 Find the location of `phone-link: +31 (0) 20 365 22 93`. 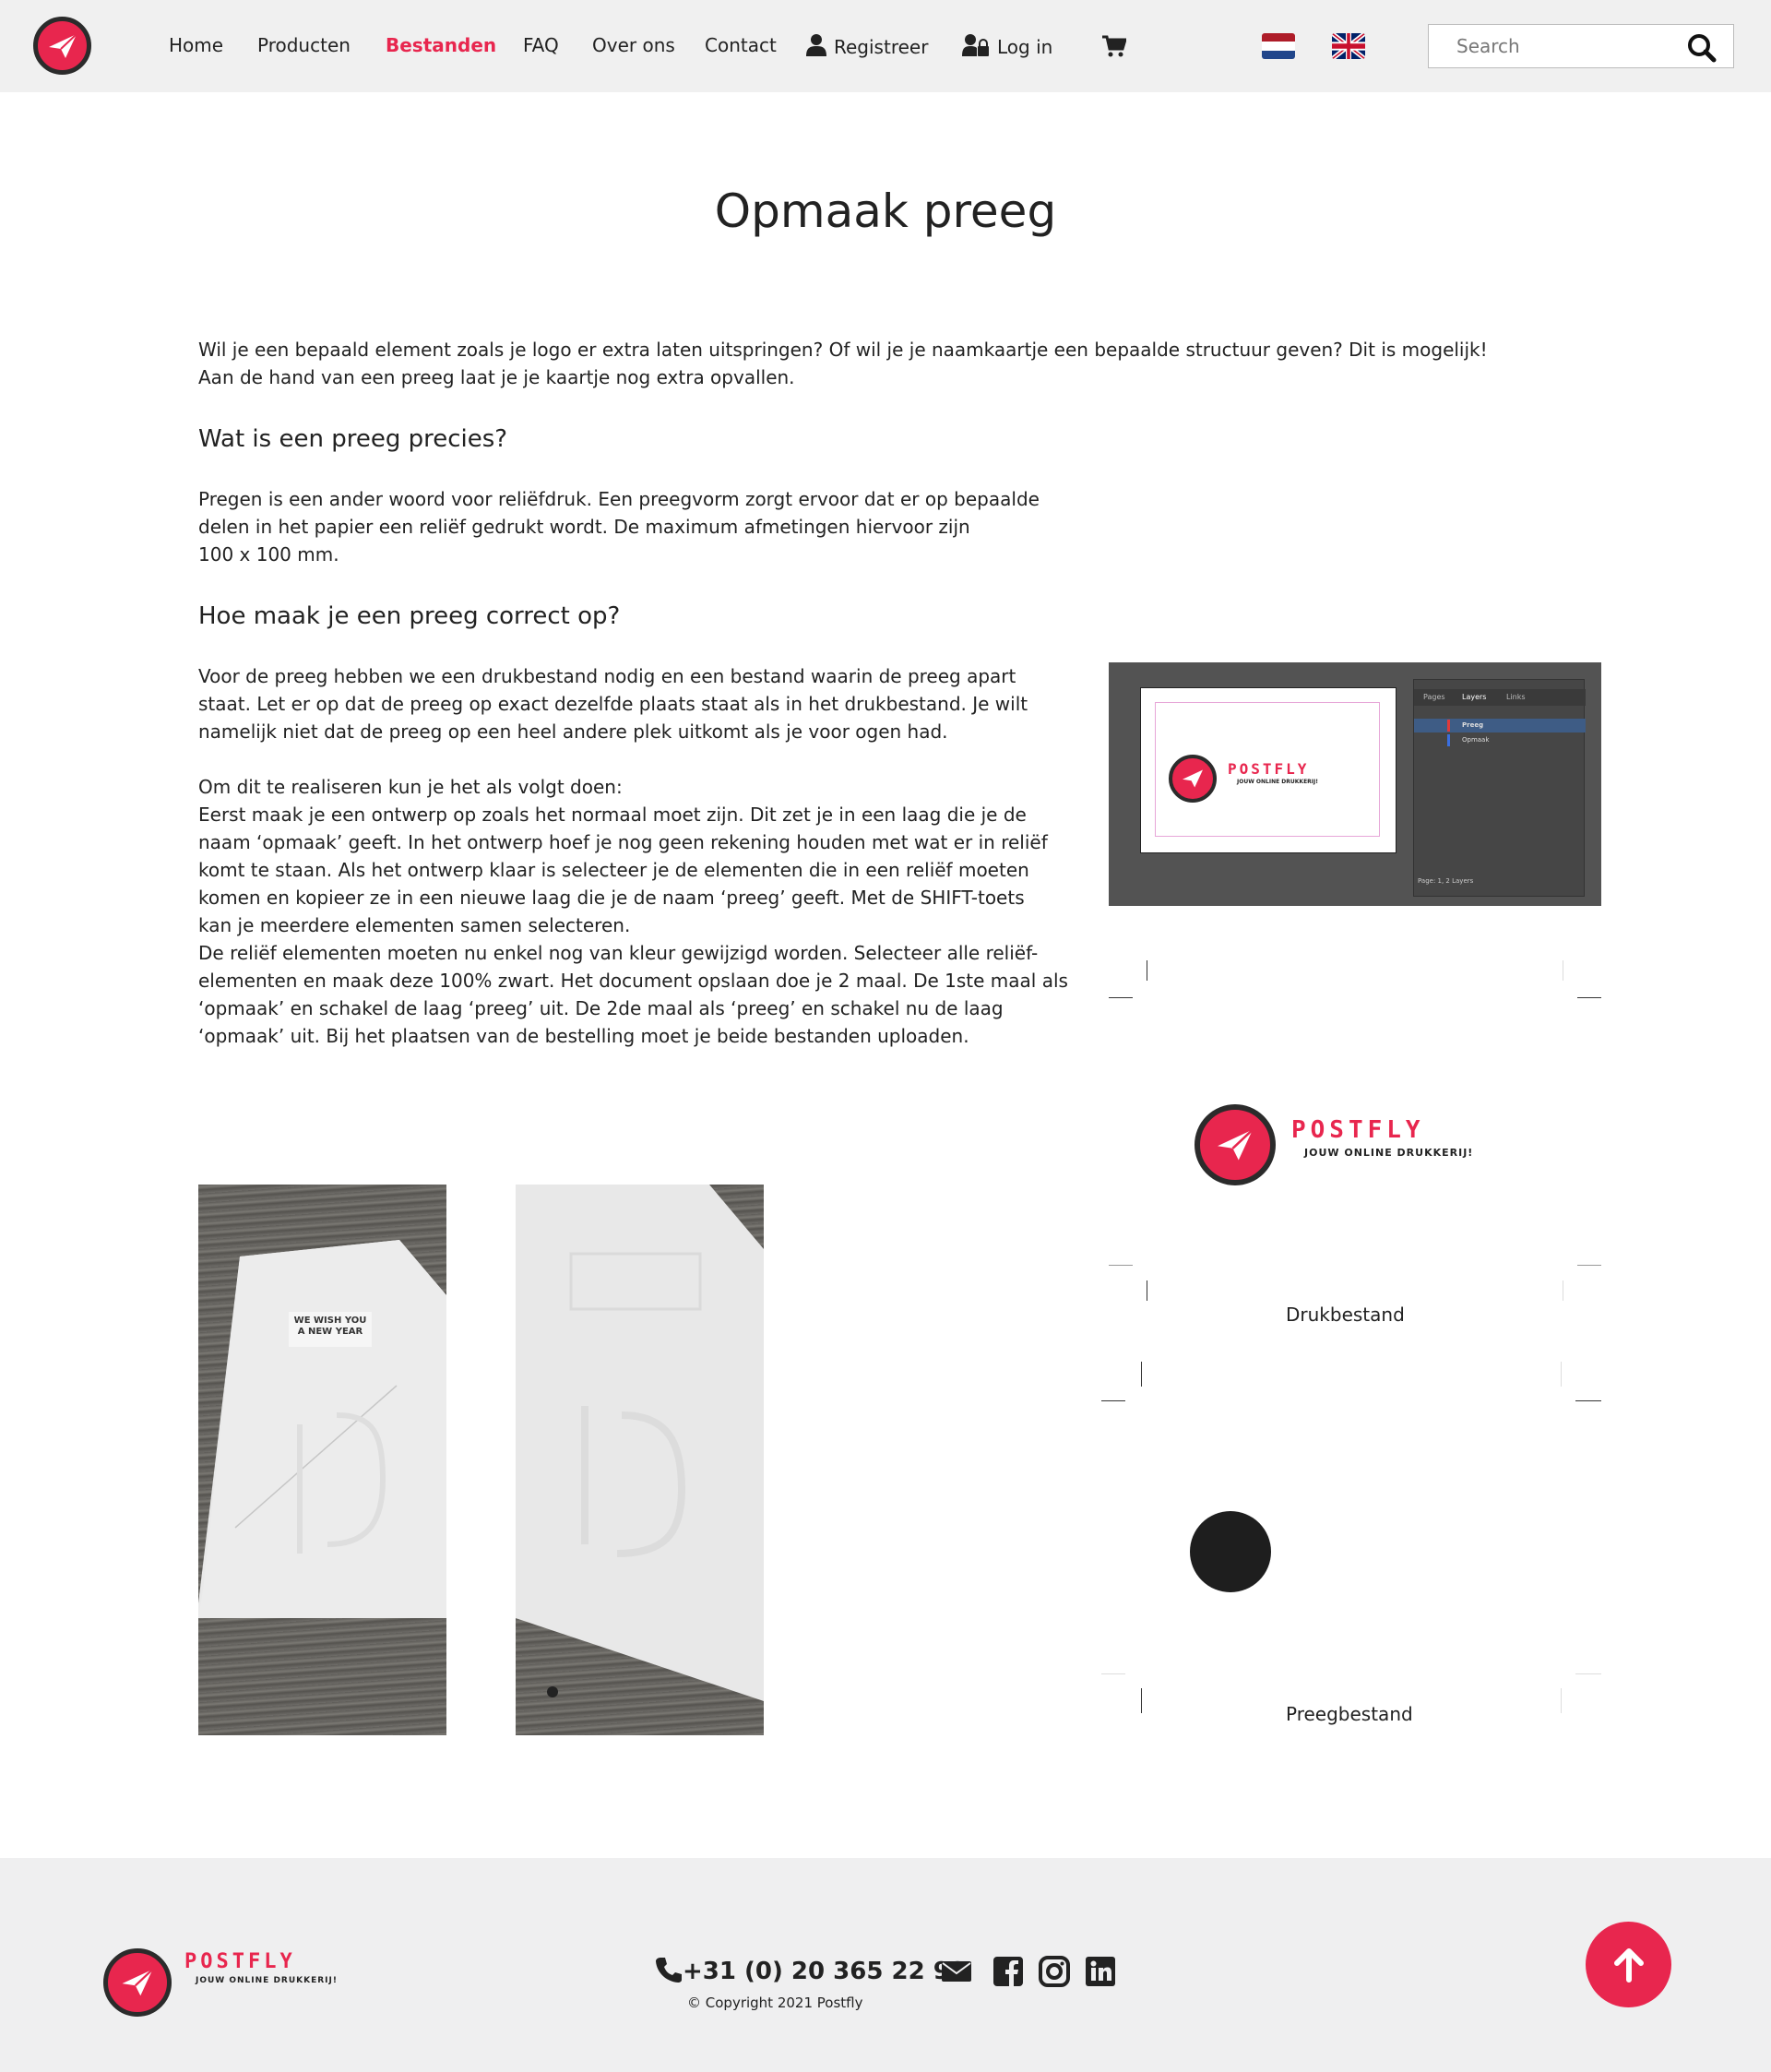

phone-link: +31 (0) 20 365 22 93 is located at coordinates (811, 1971).